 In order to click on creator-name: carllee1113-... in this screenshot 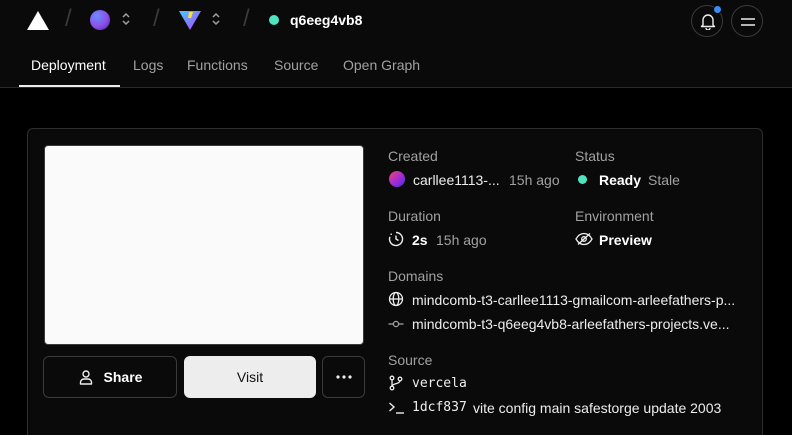, I will do `click(456, 180)`.